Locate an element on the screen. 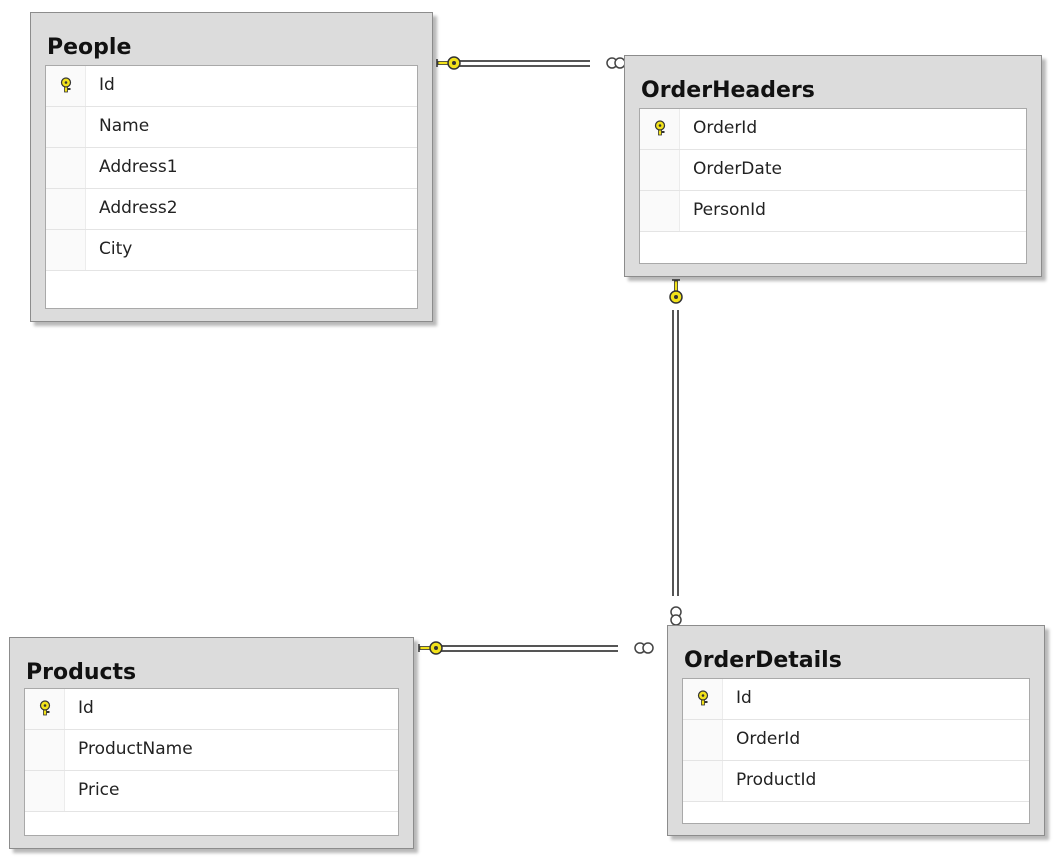 The image size is (1058, 859). column-name: ProductId is located at coordinates (776, 780).